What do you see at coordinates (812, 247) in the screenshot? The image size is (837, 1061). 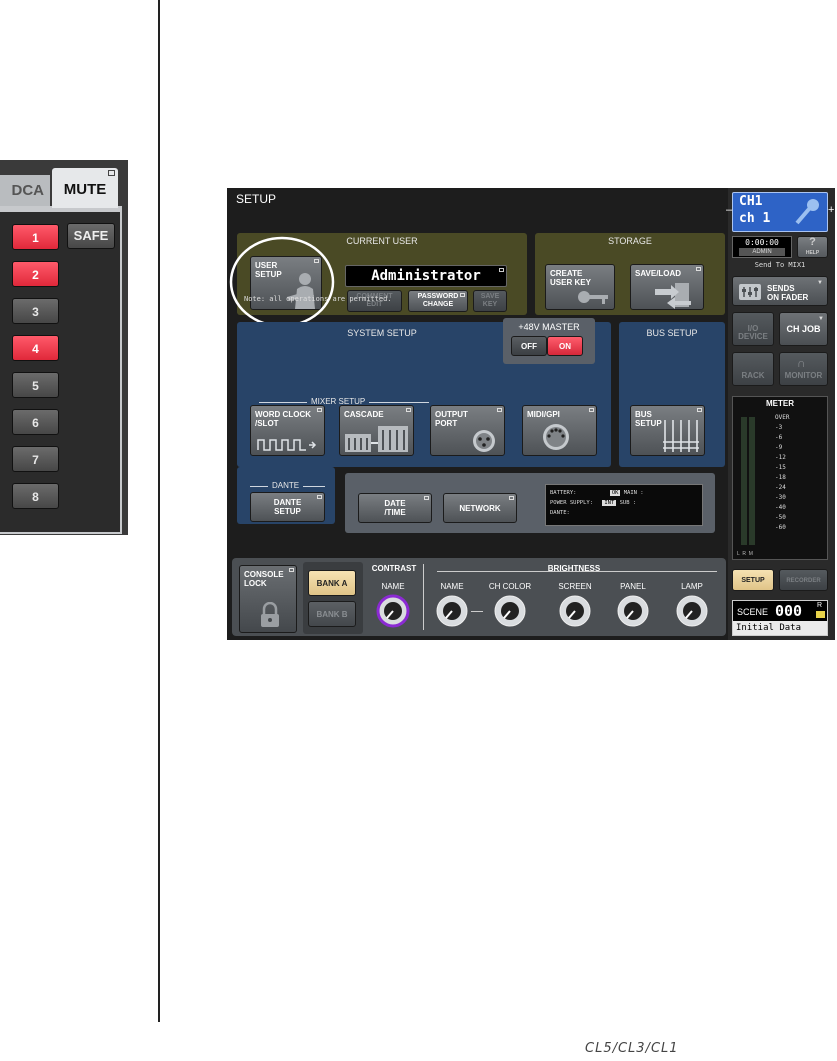 I see `help-button: ? HELP` at bounding box center [812, 247].